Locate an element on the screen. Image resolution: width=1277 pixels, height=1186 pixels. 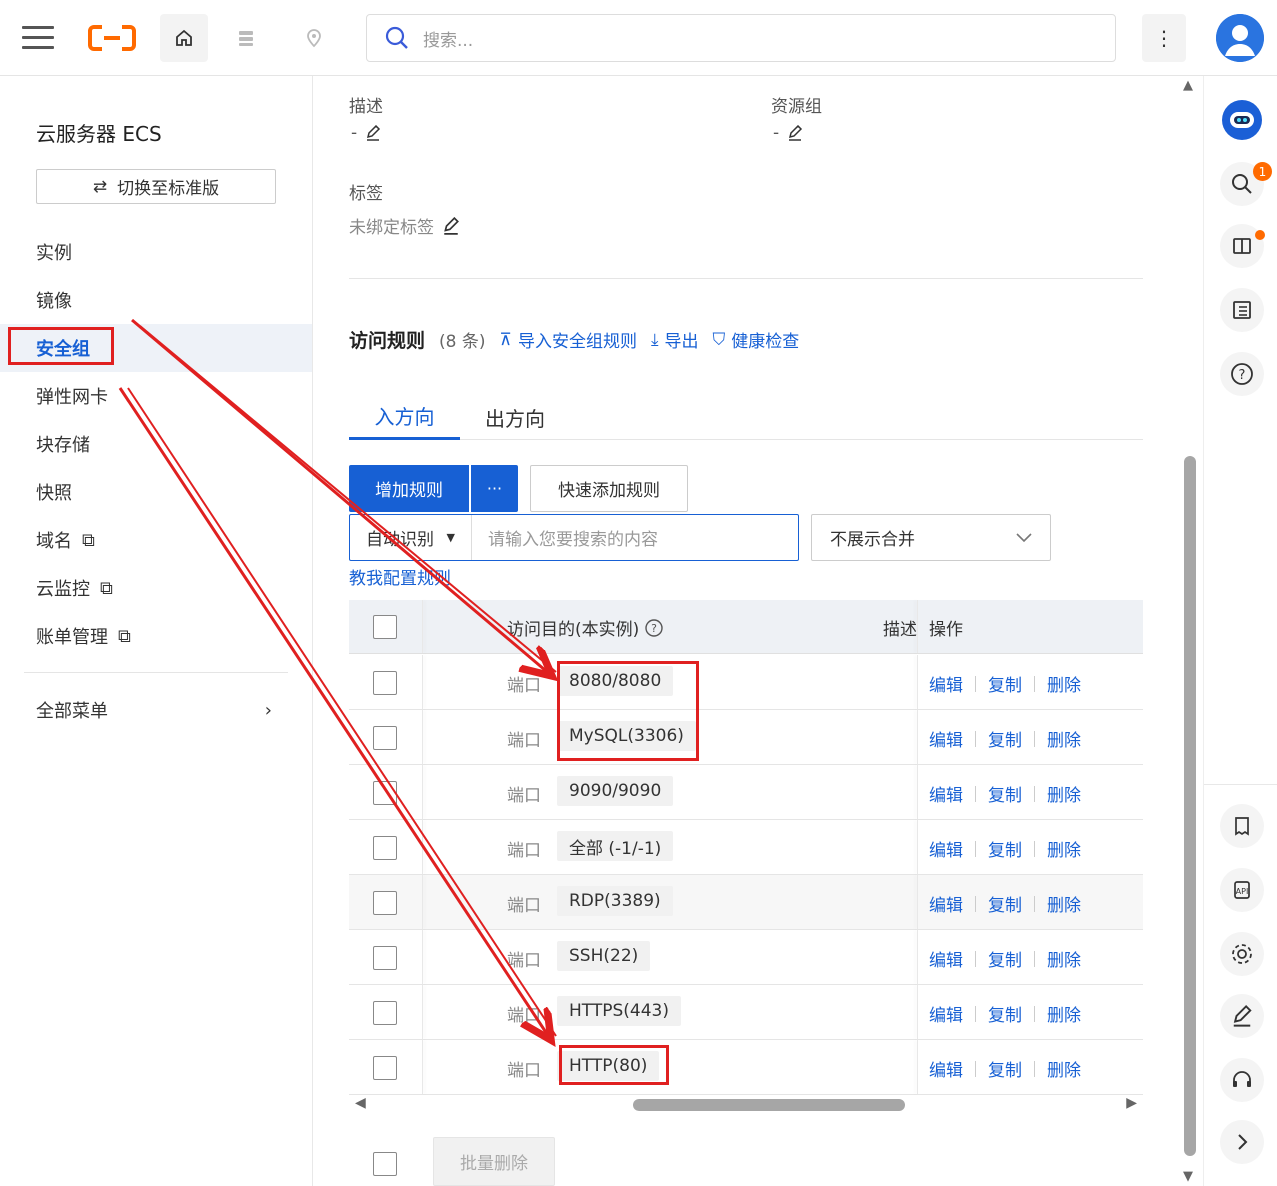
table-row: 端口 HTTP(80) 编辑 复制 删除 is located at coordinates (746, 1067).